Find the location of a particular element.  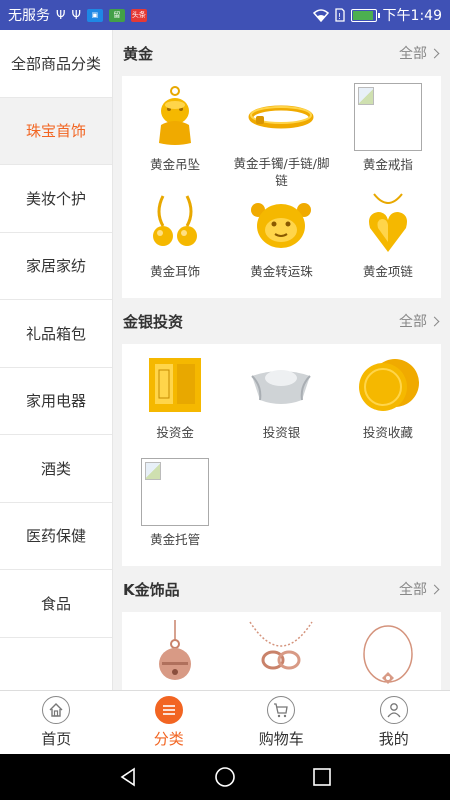

product-item: 黄金戒指 is located at coordinates (388, 135).